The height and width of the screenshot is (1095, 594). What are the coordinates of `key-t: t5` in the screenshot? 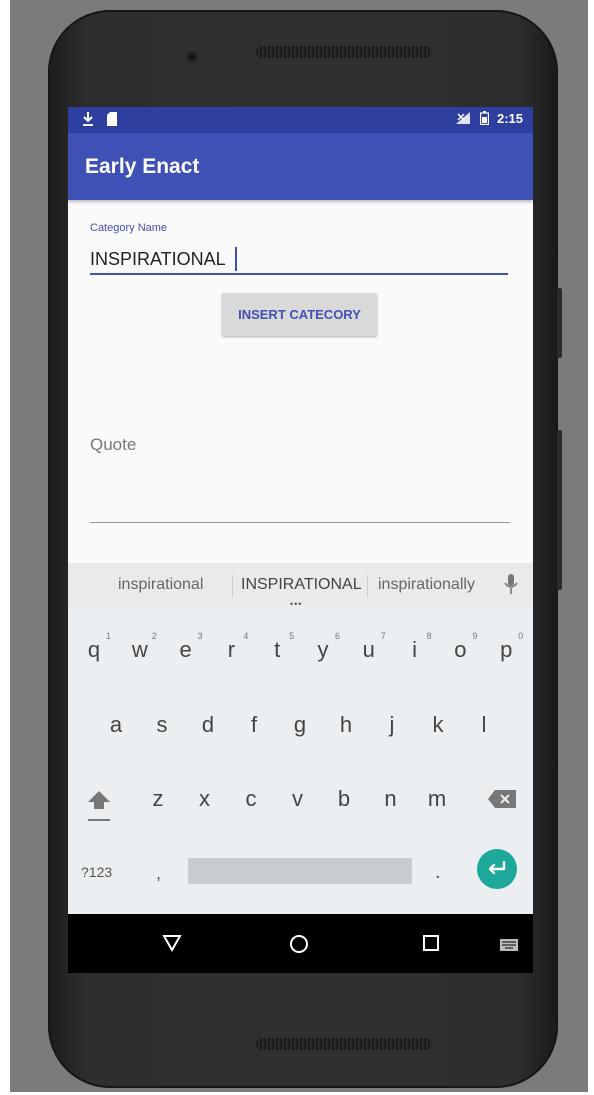 It's located at (277, 650).